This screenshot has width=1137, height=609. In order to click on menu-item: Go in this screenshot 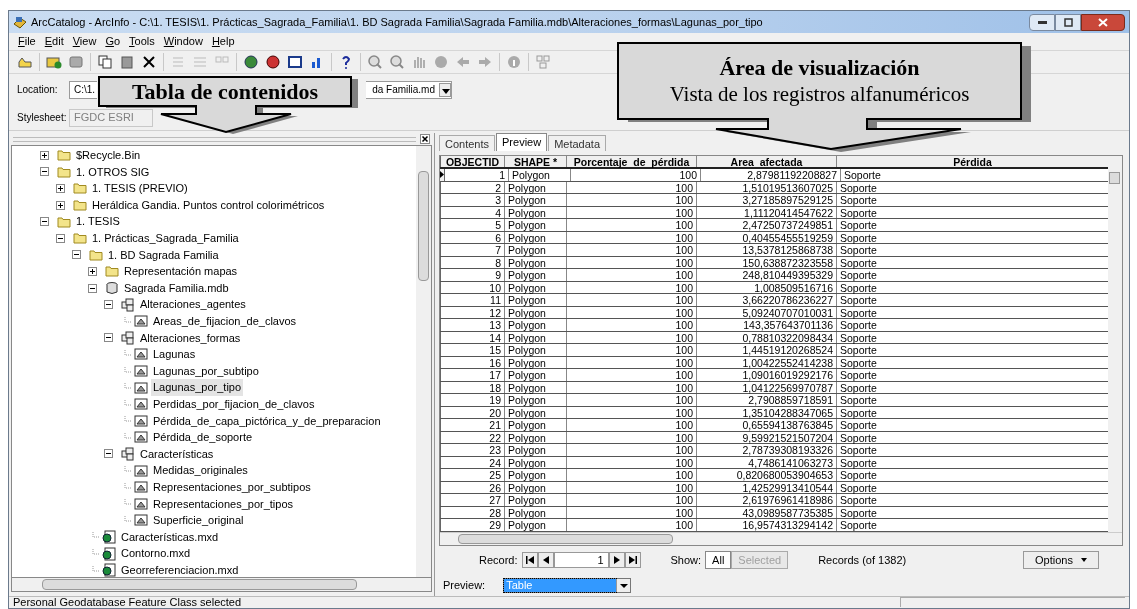, I will do `click(113, 41)`.